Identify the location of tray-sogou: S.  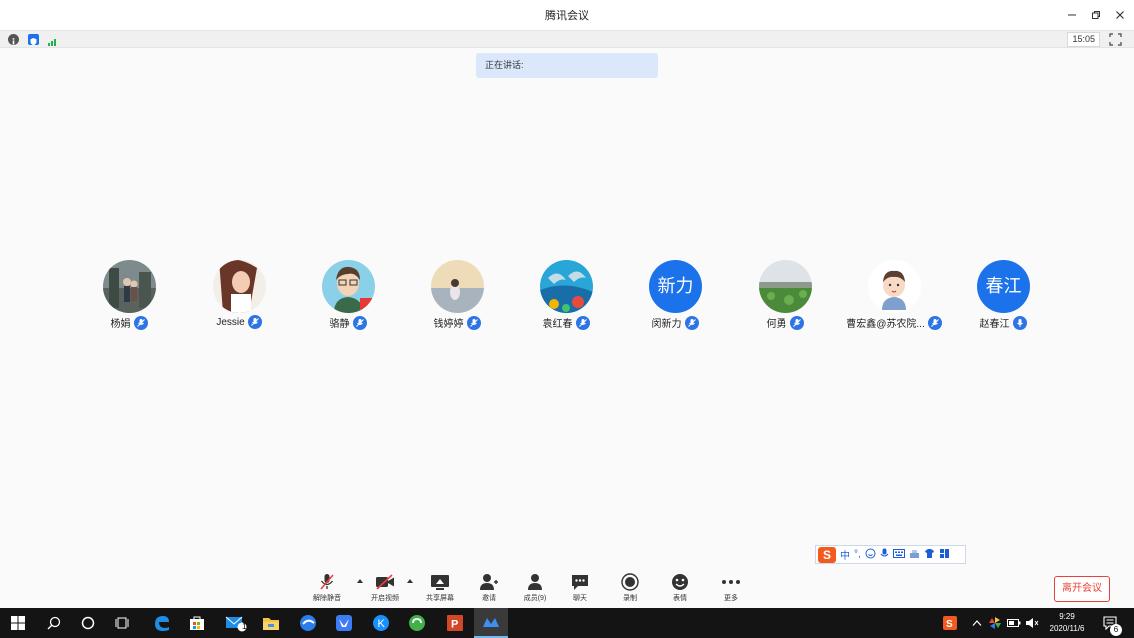
(950, 623).